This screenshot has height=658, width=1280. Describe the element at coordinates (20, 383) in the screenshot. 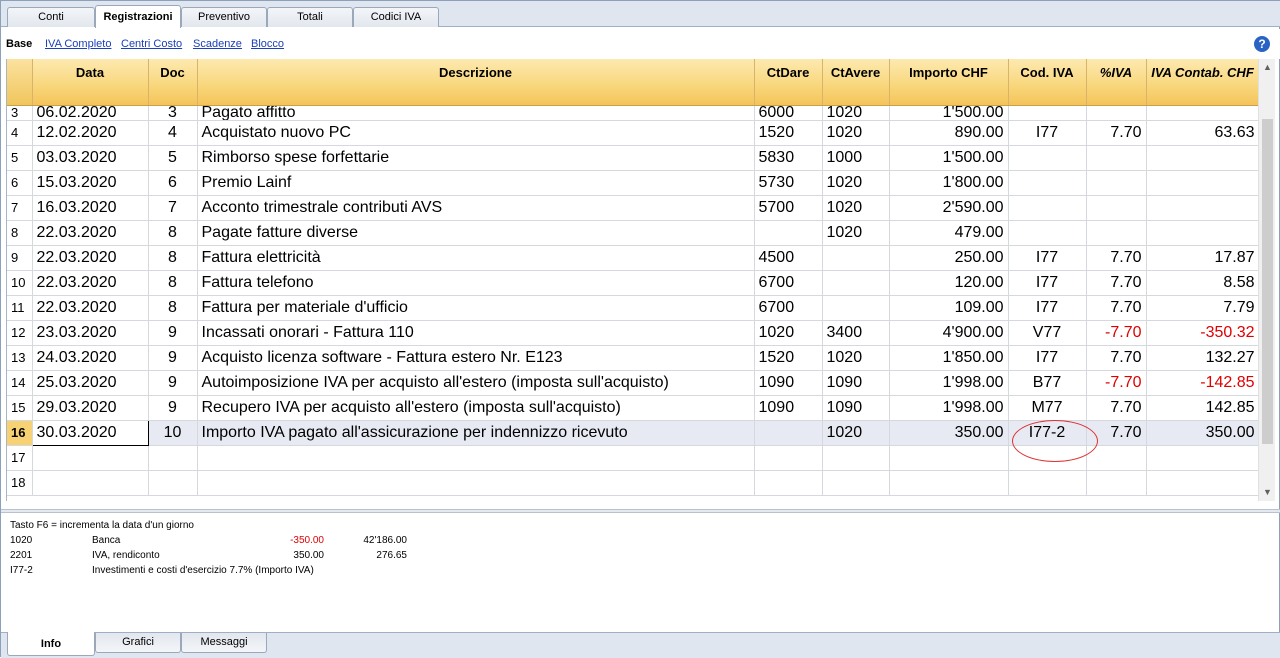

I see `row-number: 14` at that location.